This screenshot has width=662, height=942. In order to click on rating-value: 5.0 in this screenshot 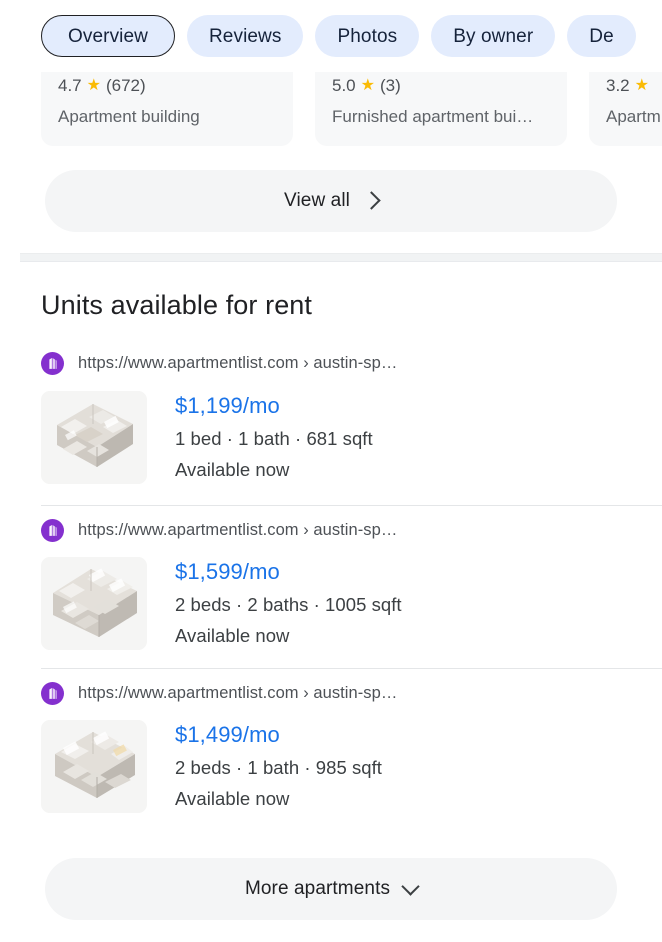, I will do `click(344, 85)`.